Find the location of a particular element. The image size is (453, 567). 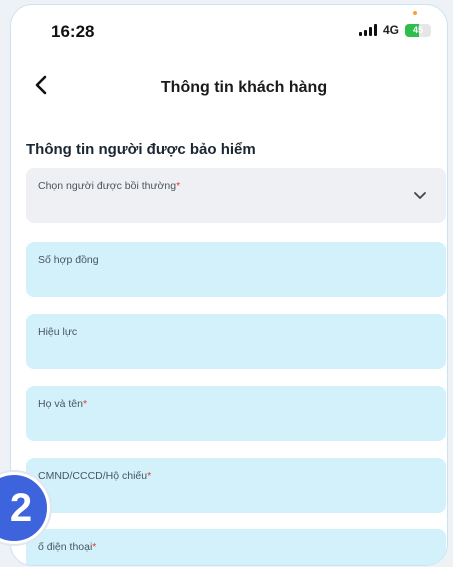

phone-number-field: ố điện thoại* is located at coordinates (236, 547).